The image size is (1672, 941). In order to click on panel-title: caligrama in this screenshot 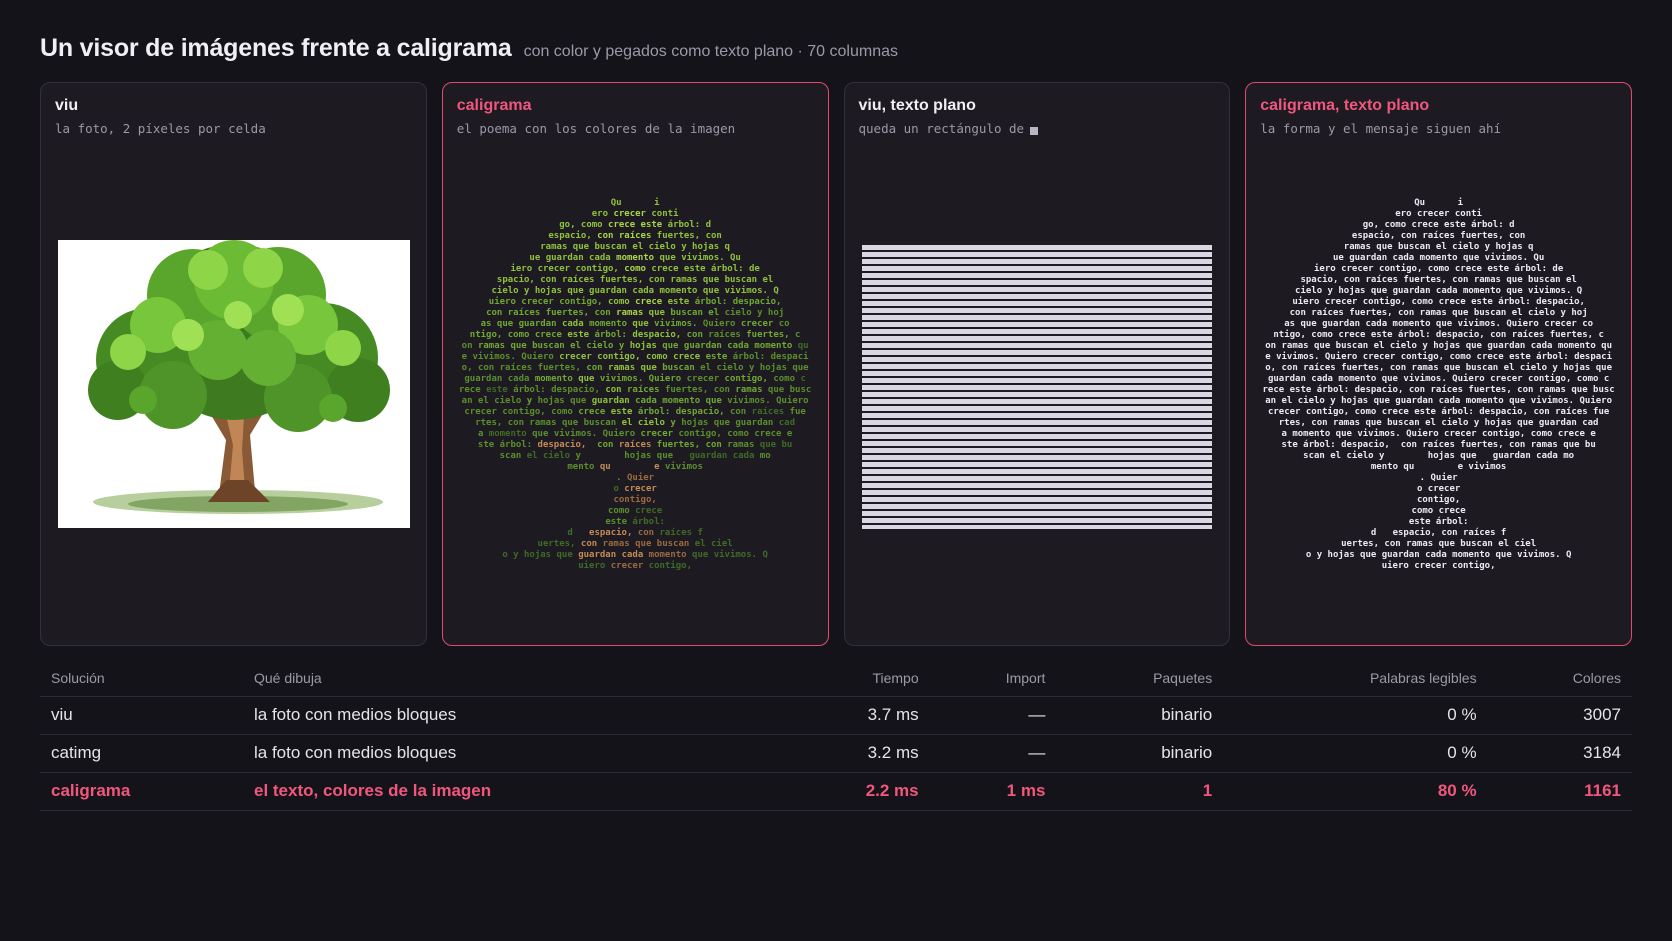, I will do `click(494, 105)`.